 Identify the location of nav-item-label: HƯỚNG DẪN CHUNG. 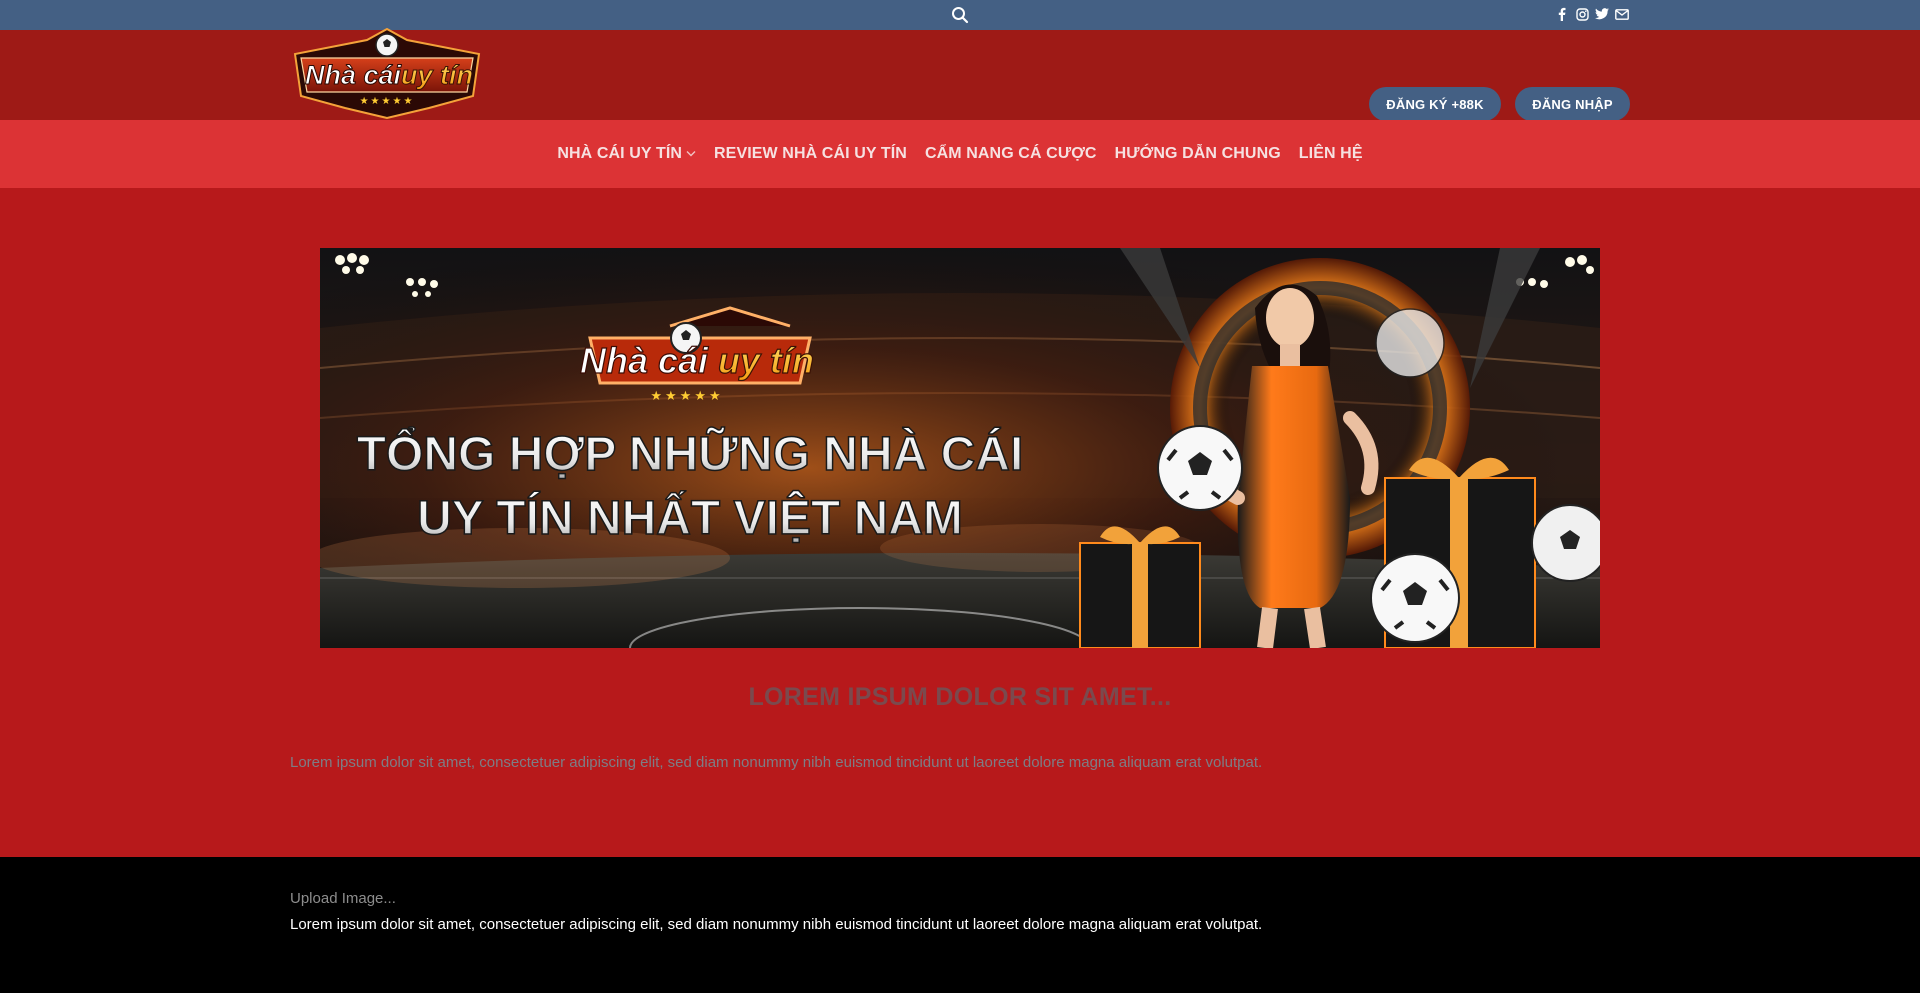
(1197, 153).